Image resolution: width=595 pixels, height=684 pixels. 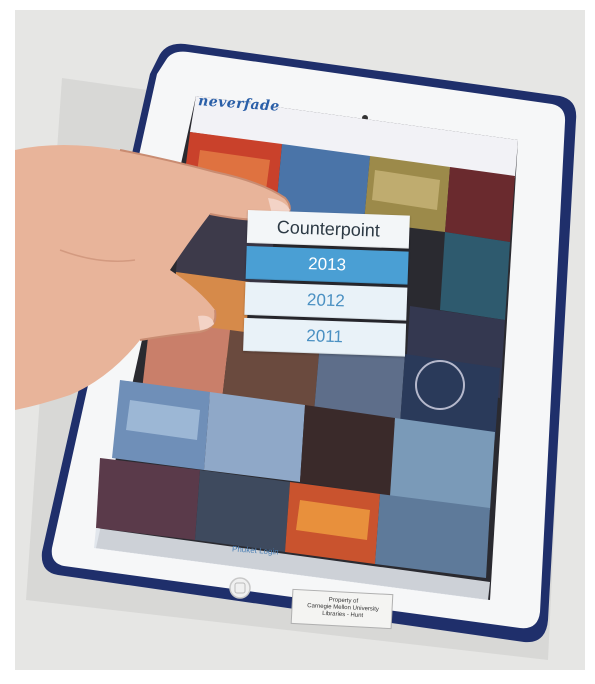 I want to click on year-menu: Counterpoint 2013 2012 2011, so click(x=329, y=288).